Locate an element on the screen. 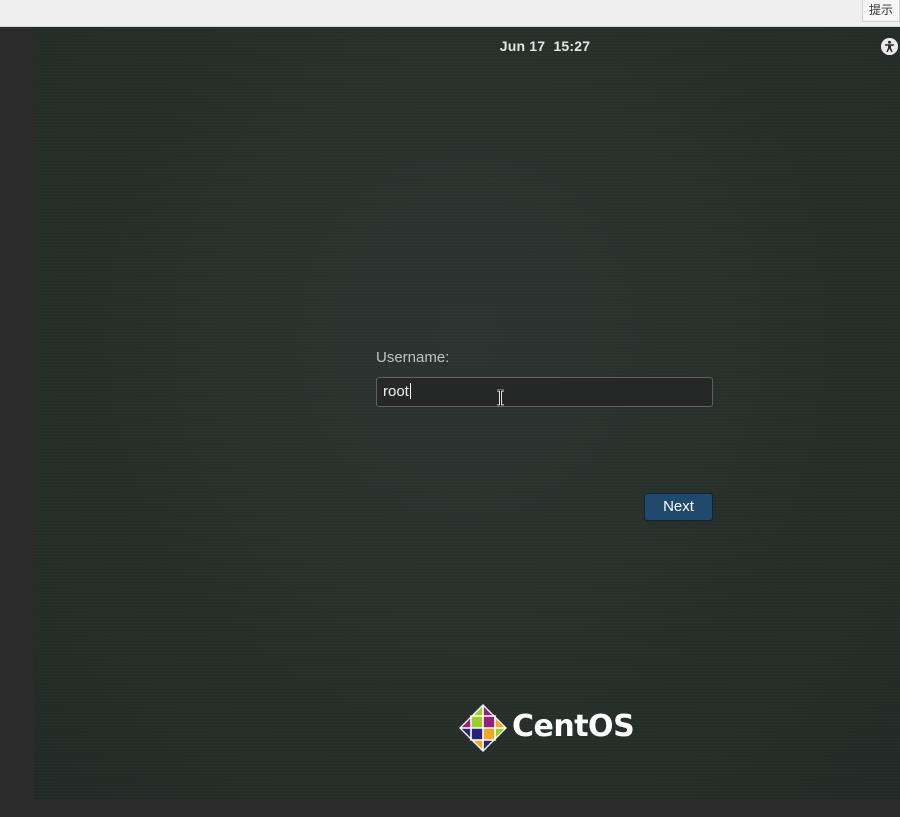 Image resolution: width=900 pixels, height=817 pixels. clock: Jun 17 15:27 is located at coordinates (450, 46).